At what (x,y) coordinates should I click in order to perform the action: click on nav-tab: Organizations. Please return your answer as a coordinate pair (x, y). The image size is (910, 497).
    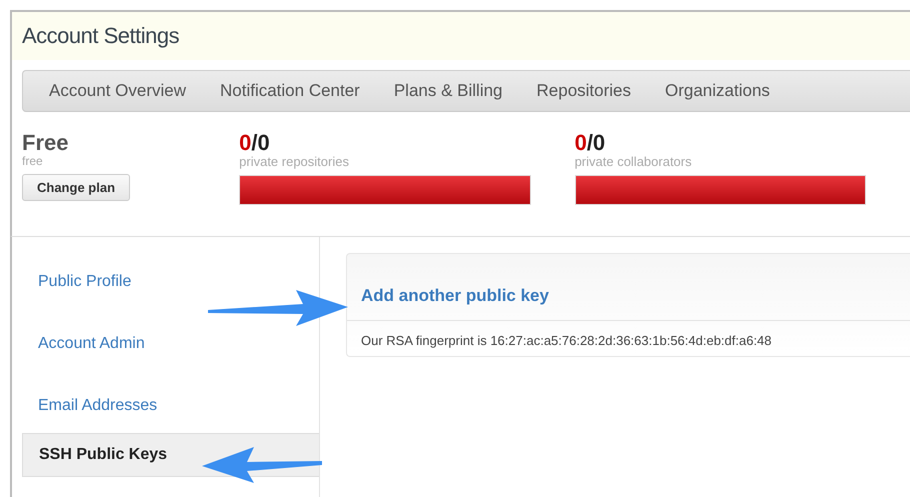
    Looking at the image, I should click on (779, 91).